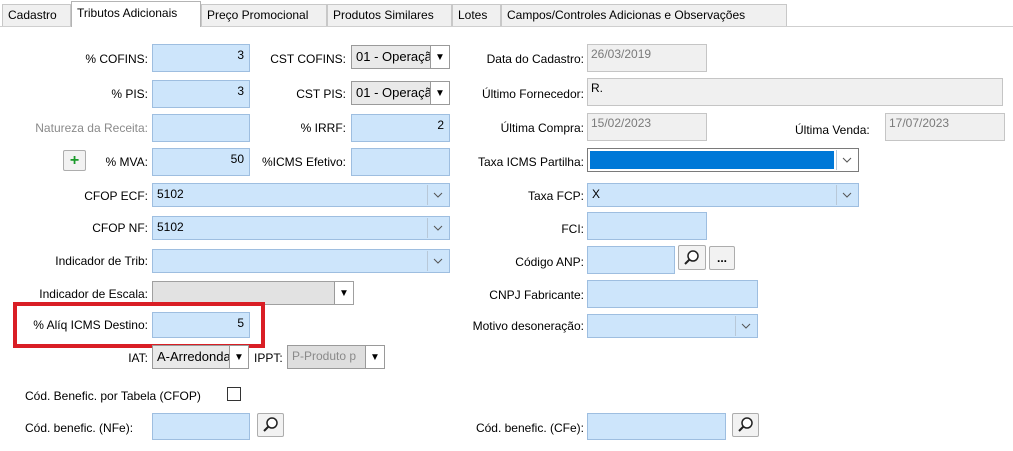 The image size is (1013, 451). Describe the element at coordinates (596, 194) in the screenshot. I see `taxa-fcp-value: X` at that location.